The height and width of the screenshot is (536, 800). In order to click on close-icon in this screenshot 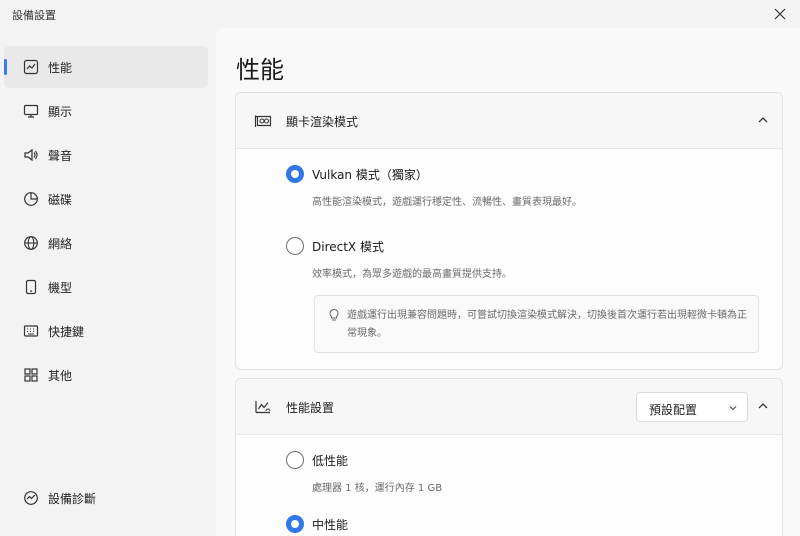, I will do `click(780, 14)`.